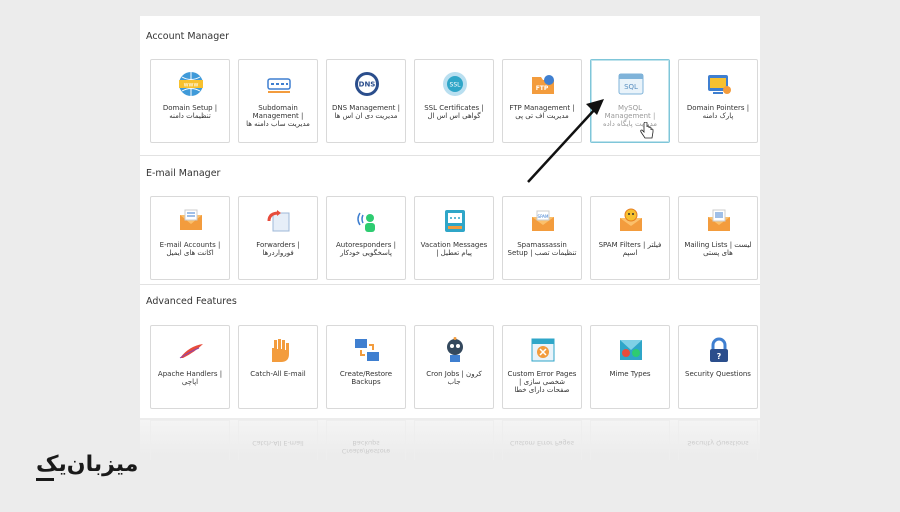 The image size is (900, 512). What do you see at coordinates (647, 130) in the screenshot?
I see `hand-cursor-icon` at bounding box center [647, 130].